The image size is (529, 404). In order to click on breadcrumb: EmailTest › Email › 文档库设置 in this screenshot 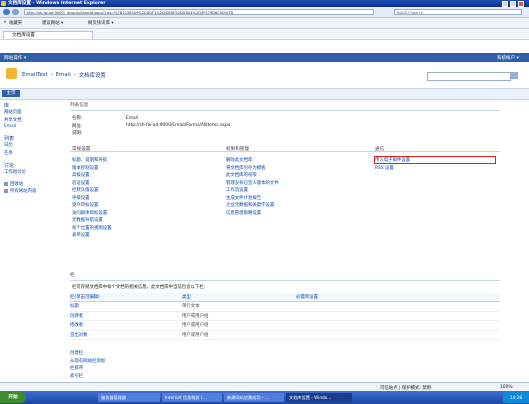, I will do `click(64, 75)`.